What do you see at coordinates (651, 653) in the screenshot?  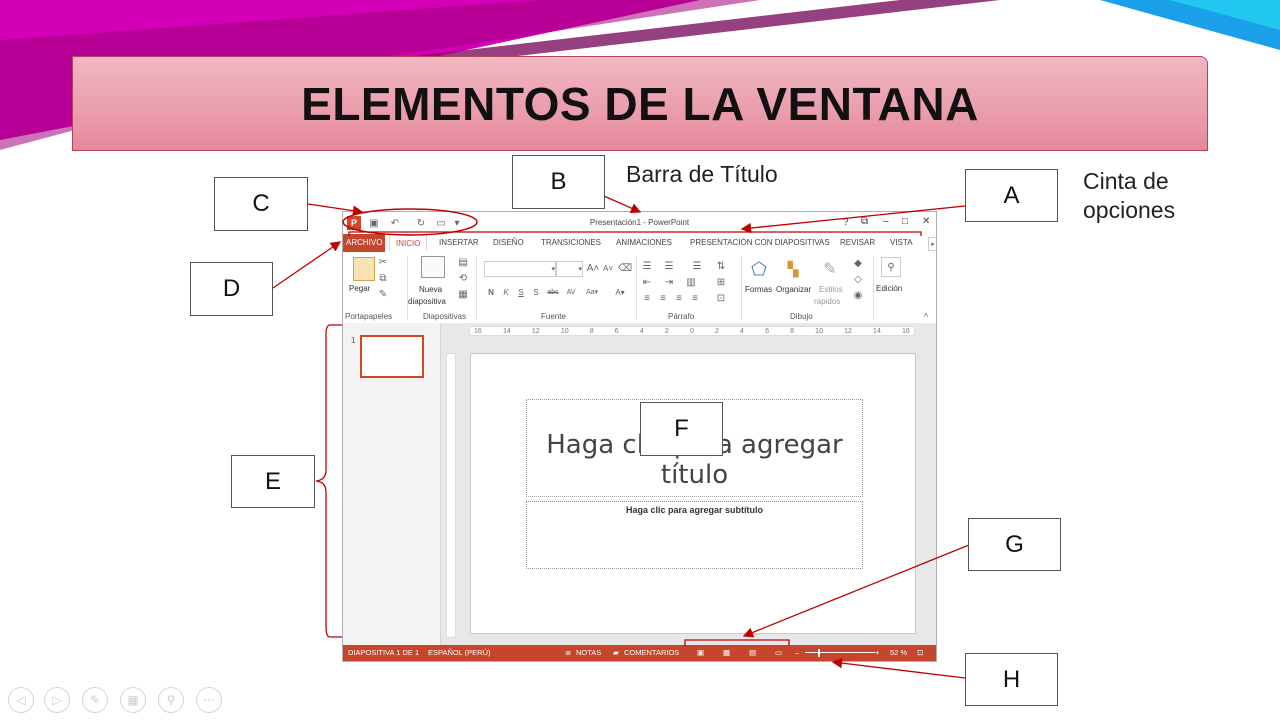 I see `comments-button: COMENTARIOS` at bounding box center [651, 653].